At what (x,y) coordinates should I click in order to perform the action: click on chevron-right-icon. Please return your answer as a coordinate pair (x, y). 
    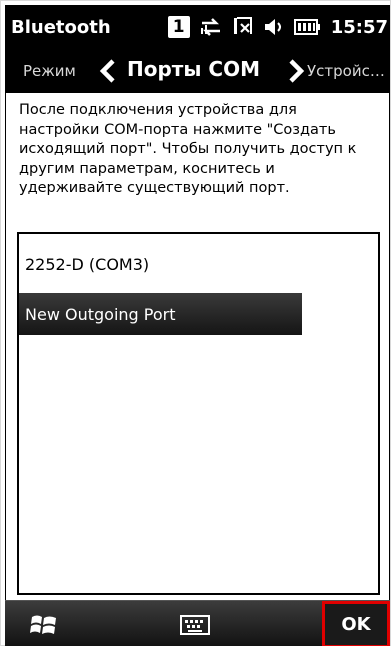
    Looking at the image, I should click on (296, 73).